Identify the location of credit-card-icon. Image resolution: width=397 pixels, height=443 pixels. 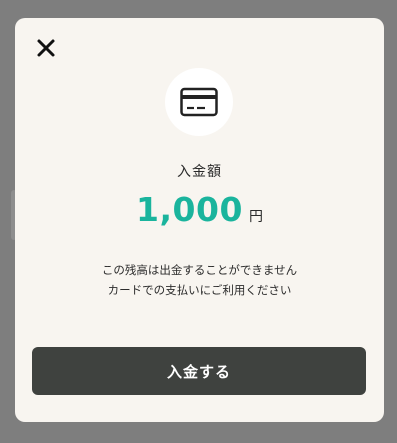
(199, 102).